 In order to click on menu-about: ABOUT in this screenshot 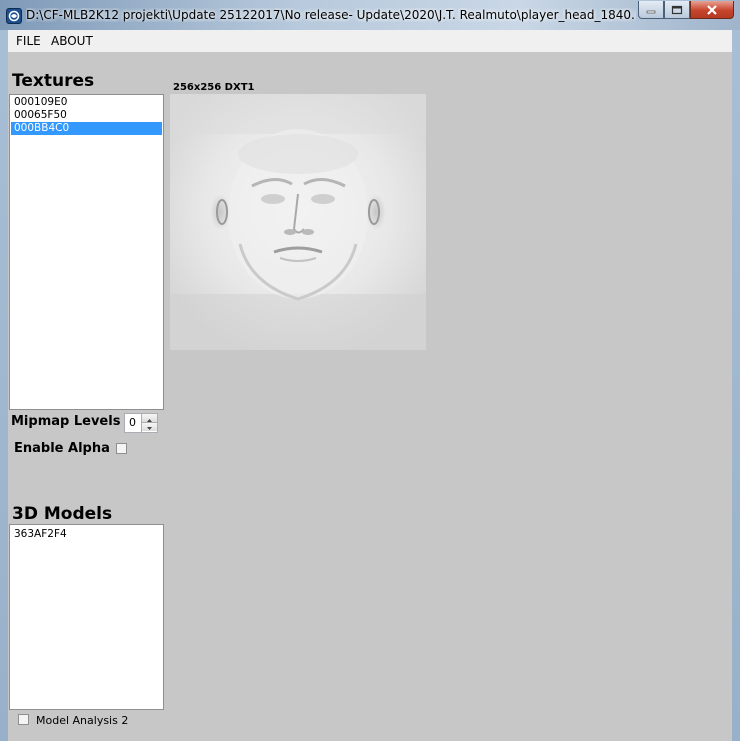, I will do `click(72, 41)`.